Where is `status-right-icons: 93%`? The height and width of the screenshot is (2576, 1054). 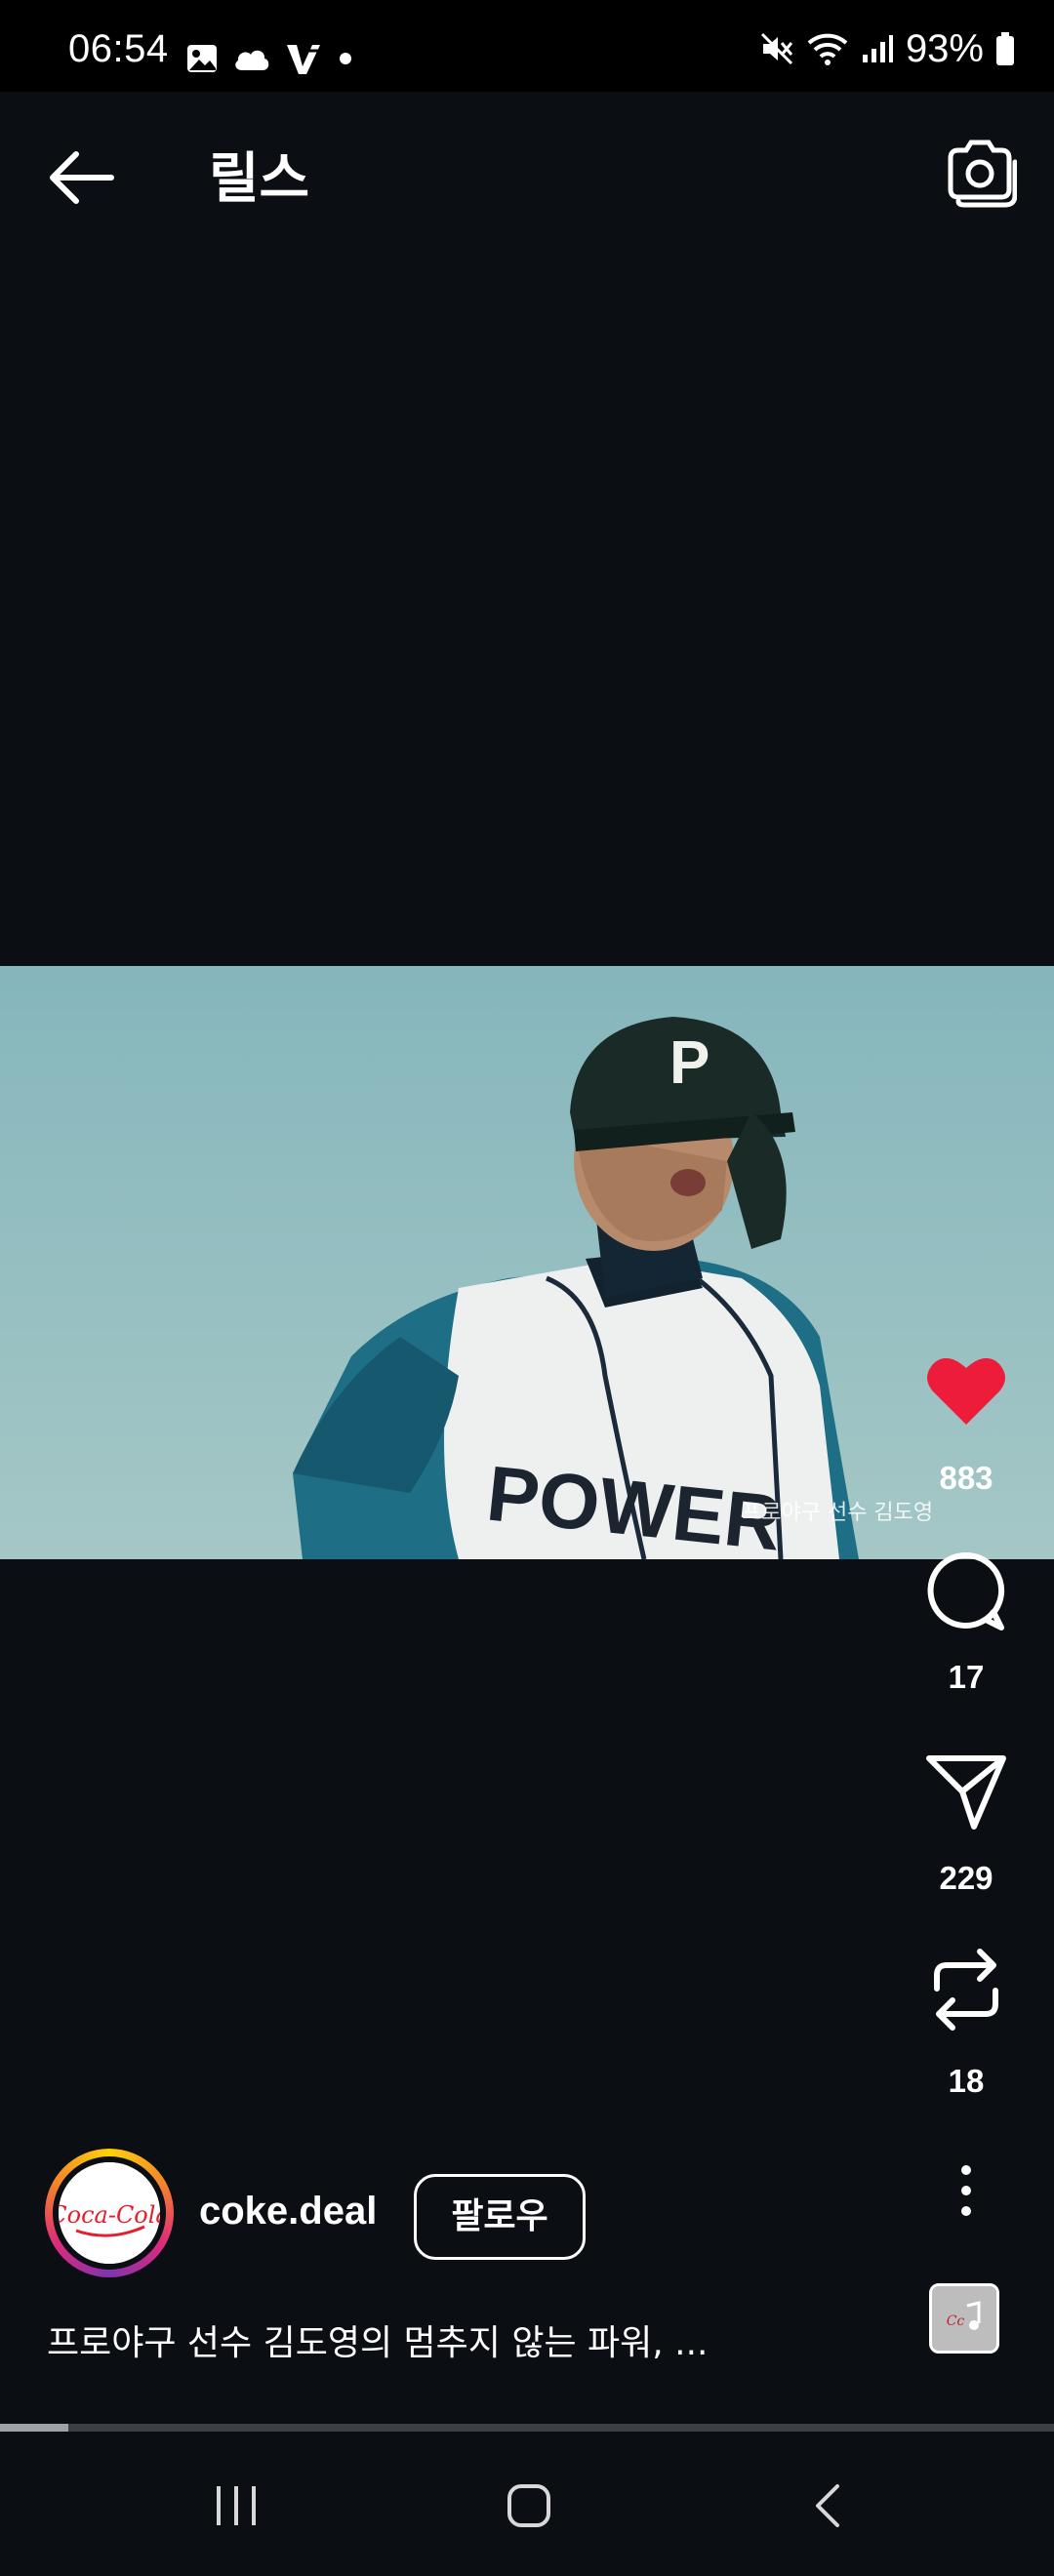
status-right-icons: 93% is located at coordinates (887, 48).